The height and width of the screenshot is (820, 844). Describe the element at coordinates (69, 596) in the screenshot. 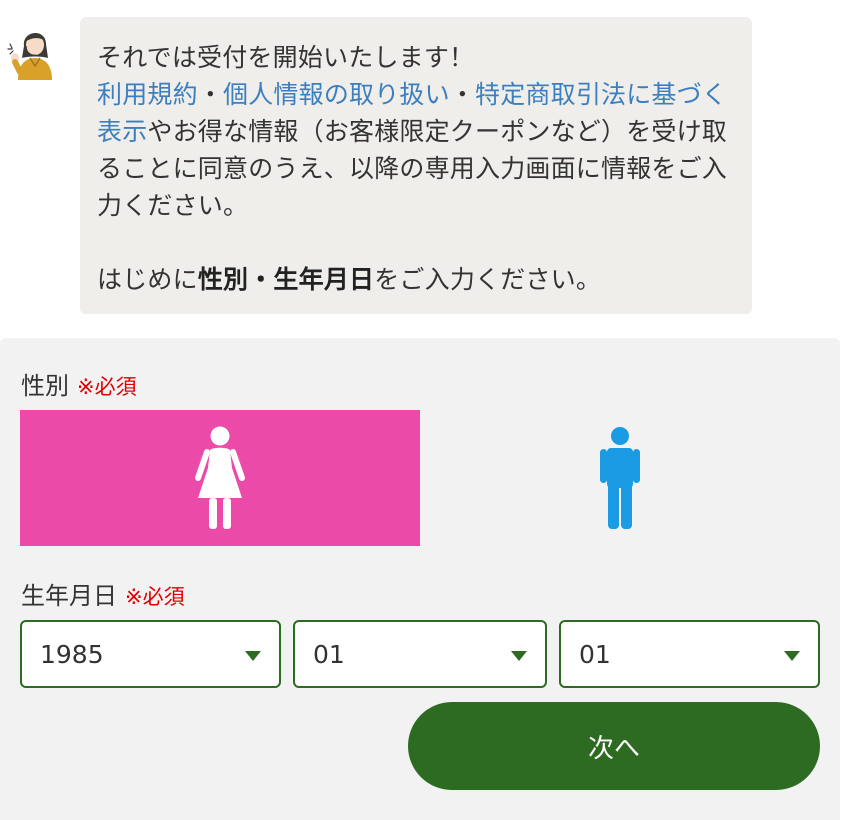

I see `birthdate-label-text: 生年月日` at that location.